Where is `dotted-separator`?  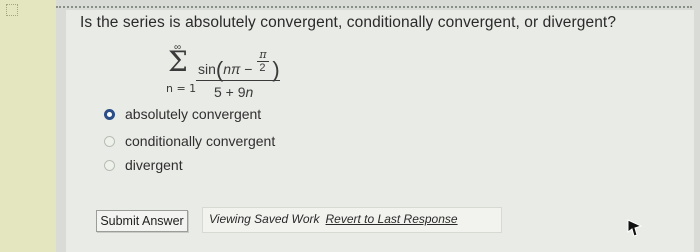
dotted-separator is located at coordinates (374, 7).